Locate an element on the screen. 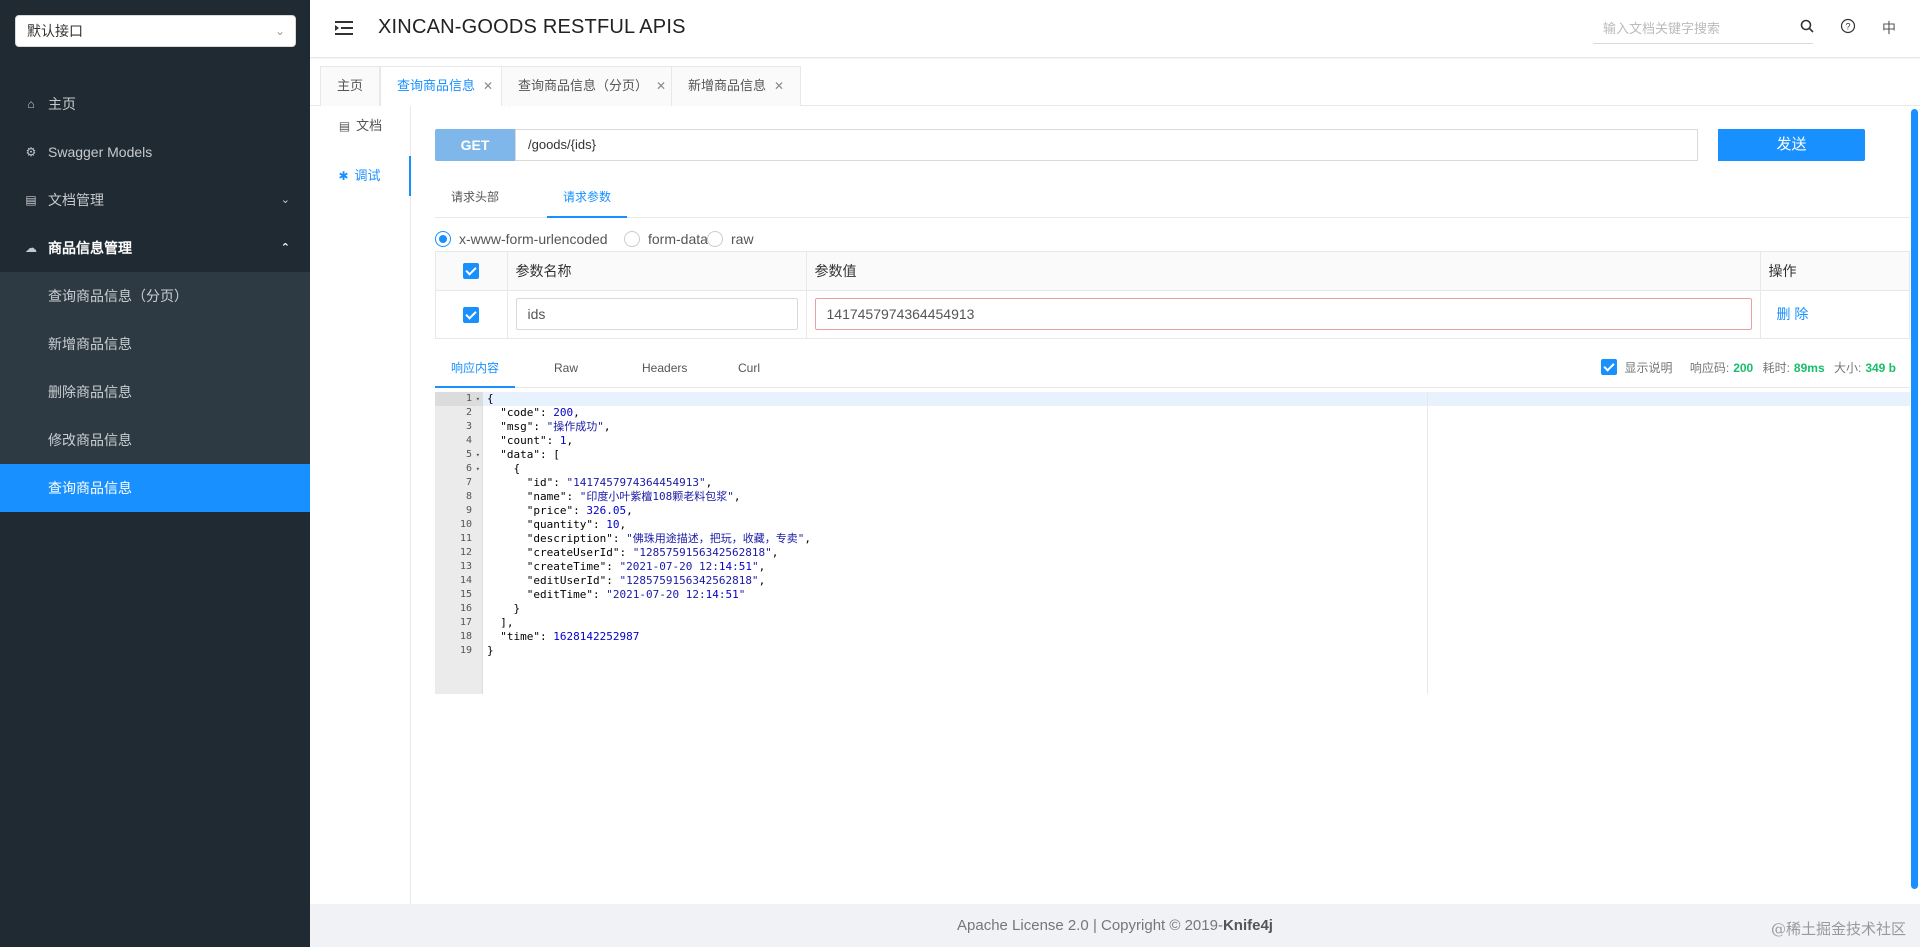  method-badge: GET is located at coordinates (475, 145).